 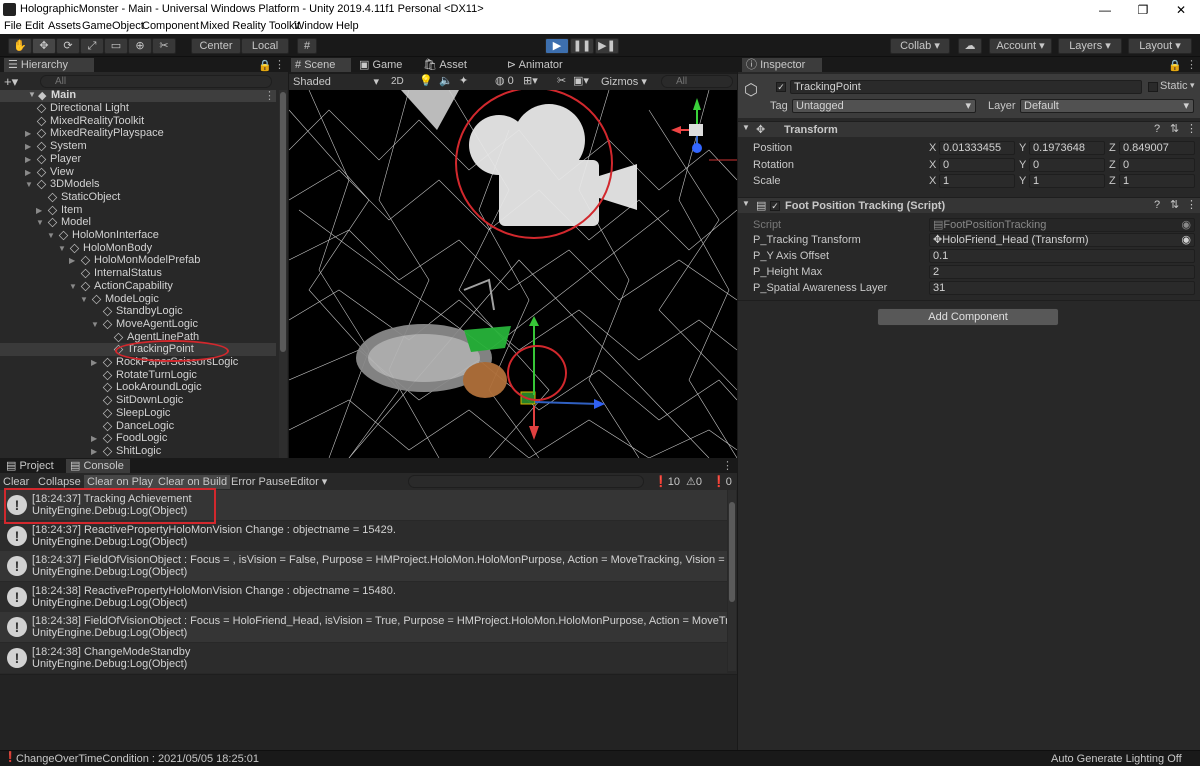 What do you see at coordinates (138, 413) in the screenshot?
I see `hierarchy-item: SleepLogic` at bounding box center [138, 413].